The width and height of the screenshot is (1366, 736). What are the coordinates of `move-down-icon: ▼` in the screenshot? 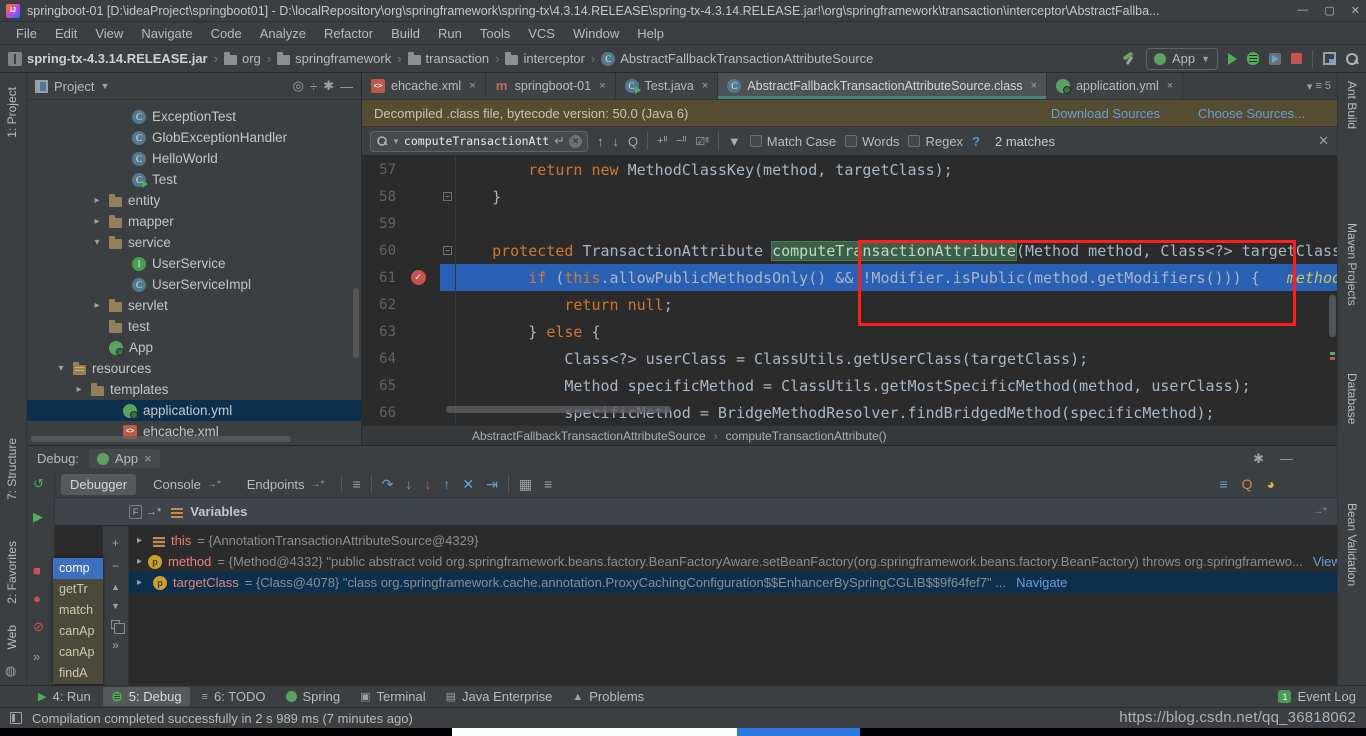 It's located at (115, 606).